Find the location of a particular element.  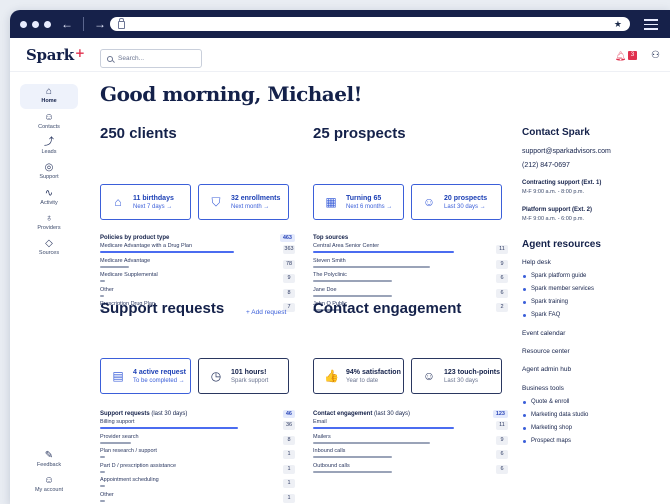

support-card-clock: ◷ 101 hours! Spark support is located at coordinates (243, 376).